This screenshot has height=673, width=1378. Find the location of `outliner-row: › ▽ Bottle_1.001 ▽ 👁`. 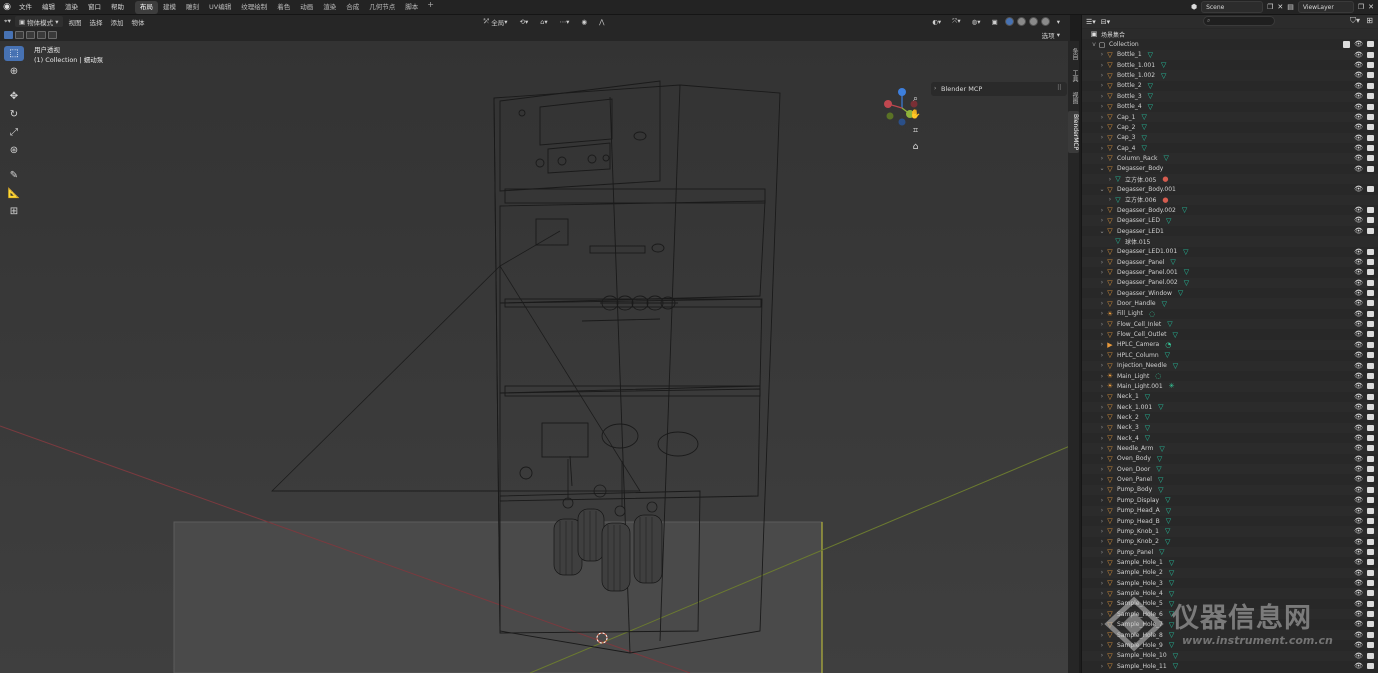

outliner-row: › ▽ Bottle_1.001 ▽ 👁 is located at coordinates (1230, 65).